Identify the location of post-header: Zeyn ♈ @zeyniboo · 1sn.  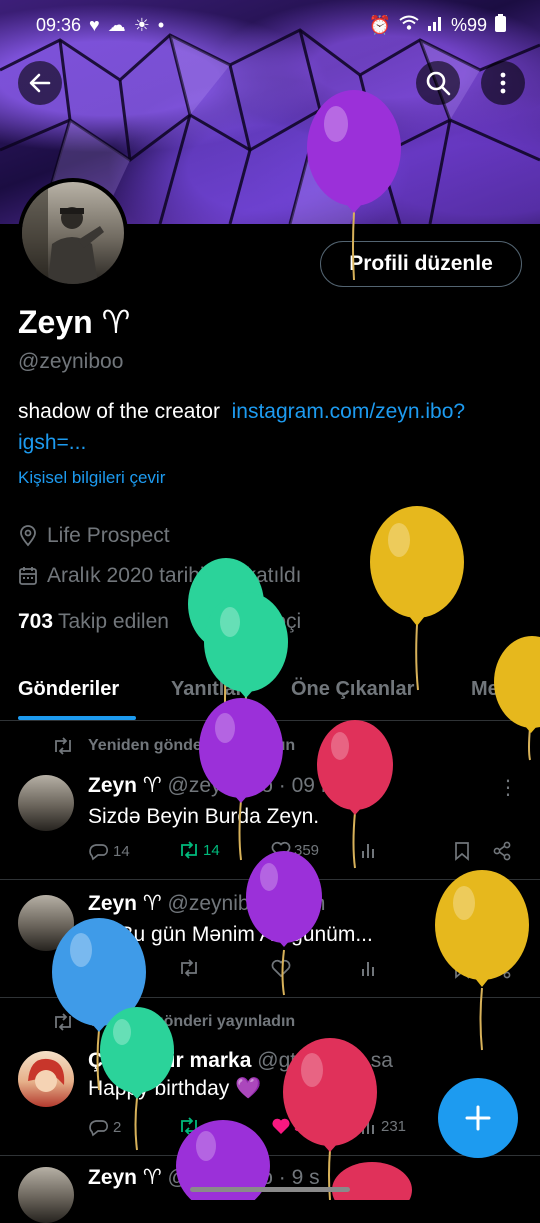
(206, 903).